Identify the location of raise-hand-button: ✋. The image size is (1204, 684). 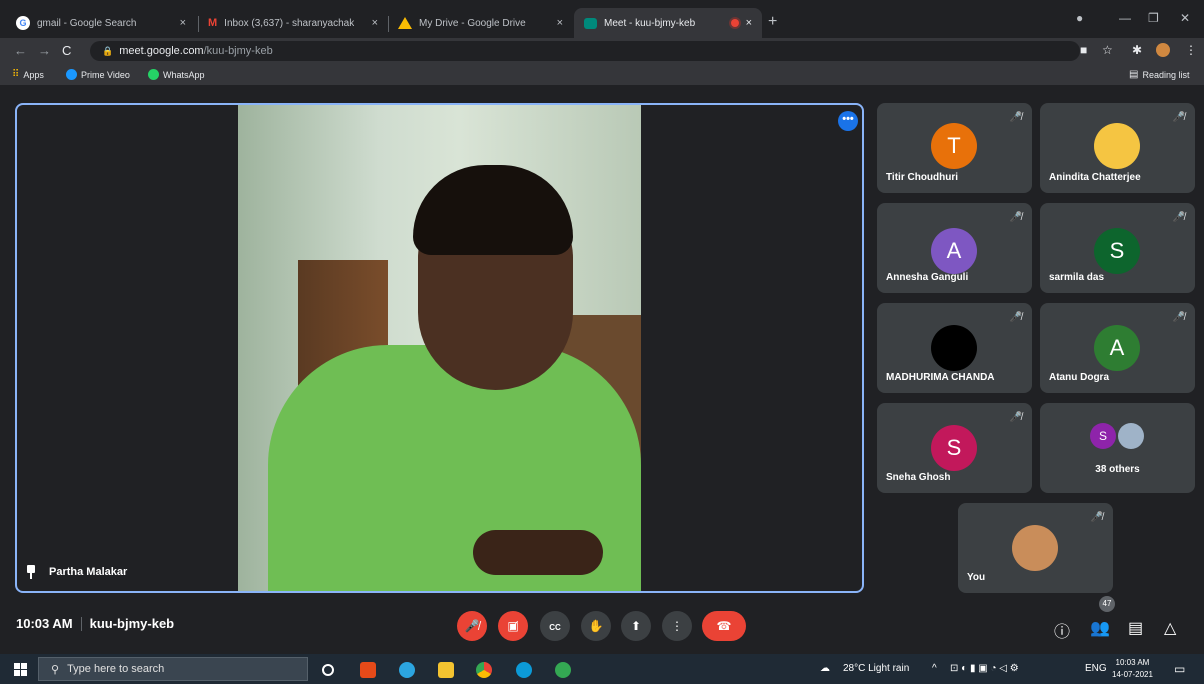
(596, 626).